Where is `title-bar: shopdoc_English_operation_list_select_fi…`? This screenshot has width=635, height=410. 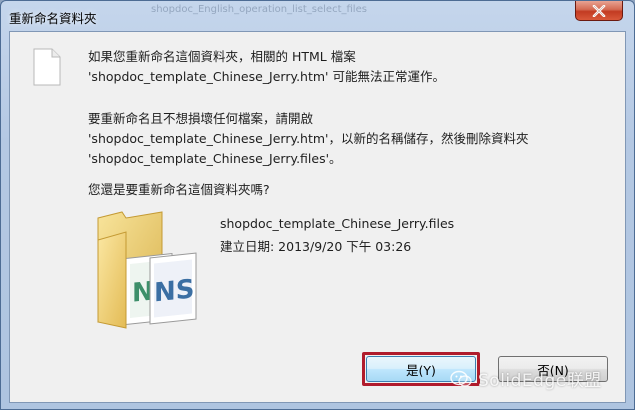
title-bar: shopdoc_English_operation_list_select_fi… is located at coordinates (317, 16).